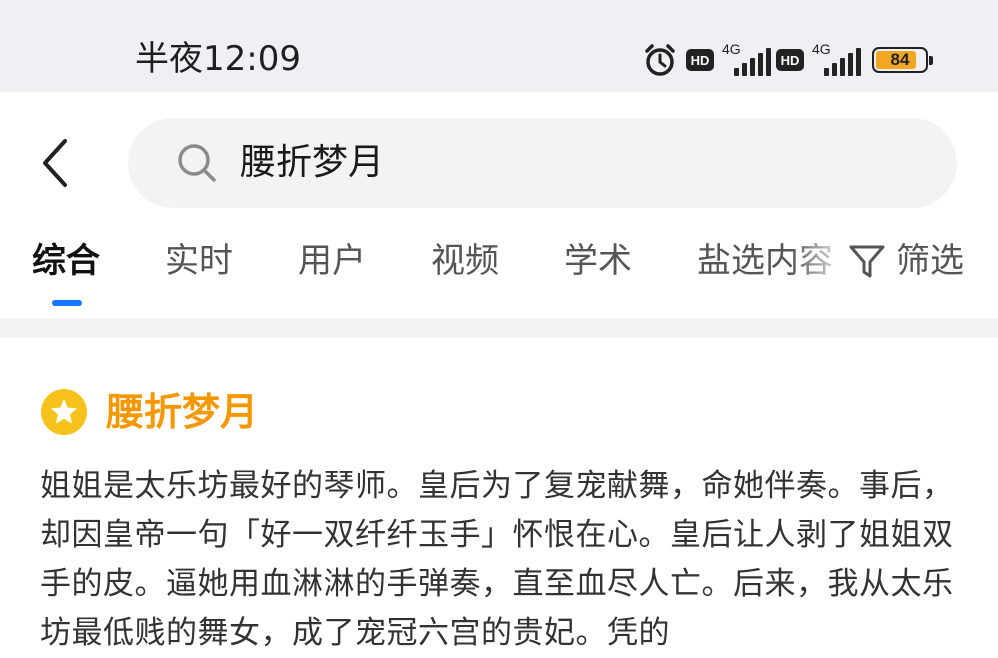 Image resolution: width=998 pixels, height=658 pixels. I want to click on tab-bar: 综合 实时 用户 视频 学术 盐选内容 筛选, so click(499, 270).